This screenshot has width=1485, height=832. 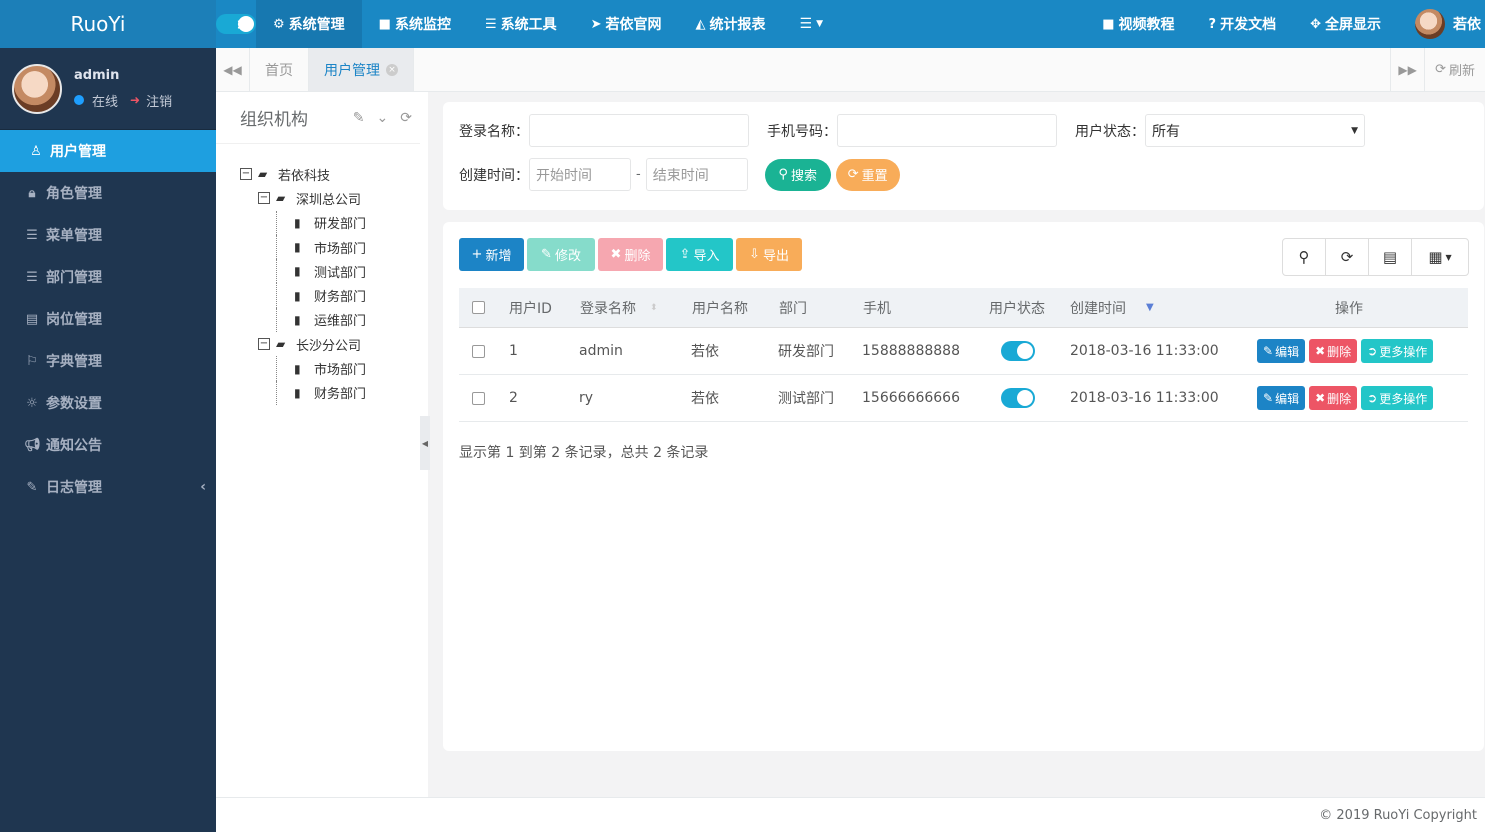 What do you see at coordinates (108, 24) in the screenshot?
I see `app-logo: RuoYi` at bounding box center [108, 24].